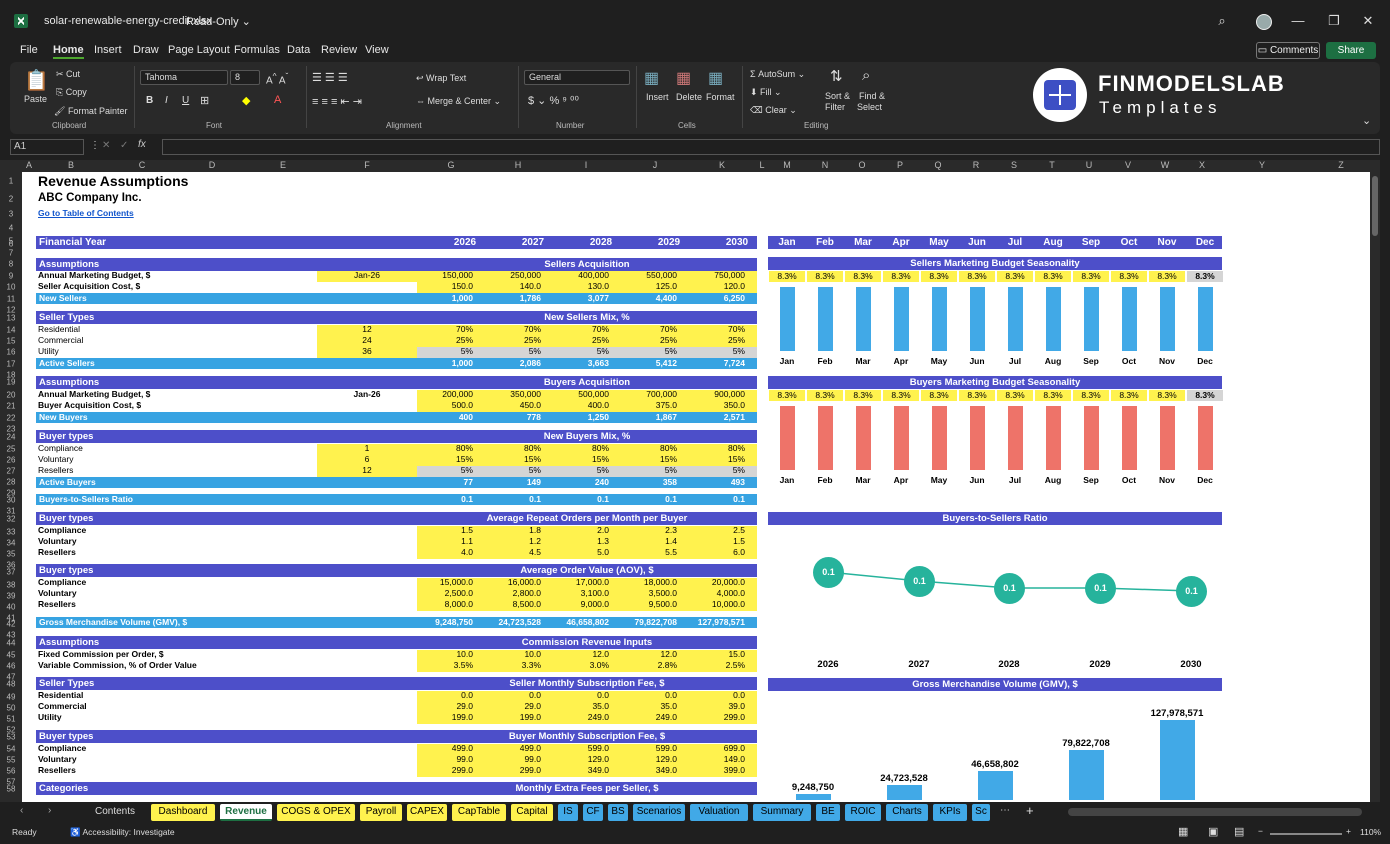  Describe the element at coordinates (584, 604) in the screenshot. I see `year-value: 9,000.0` at that location.